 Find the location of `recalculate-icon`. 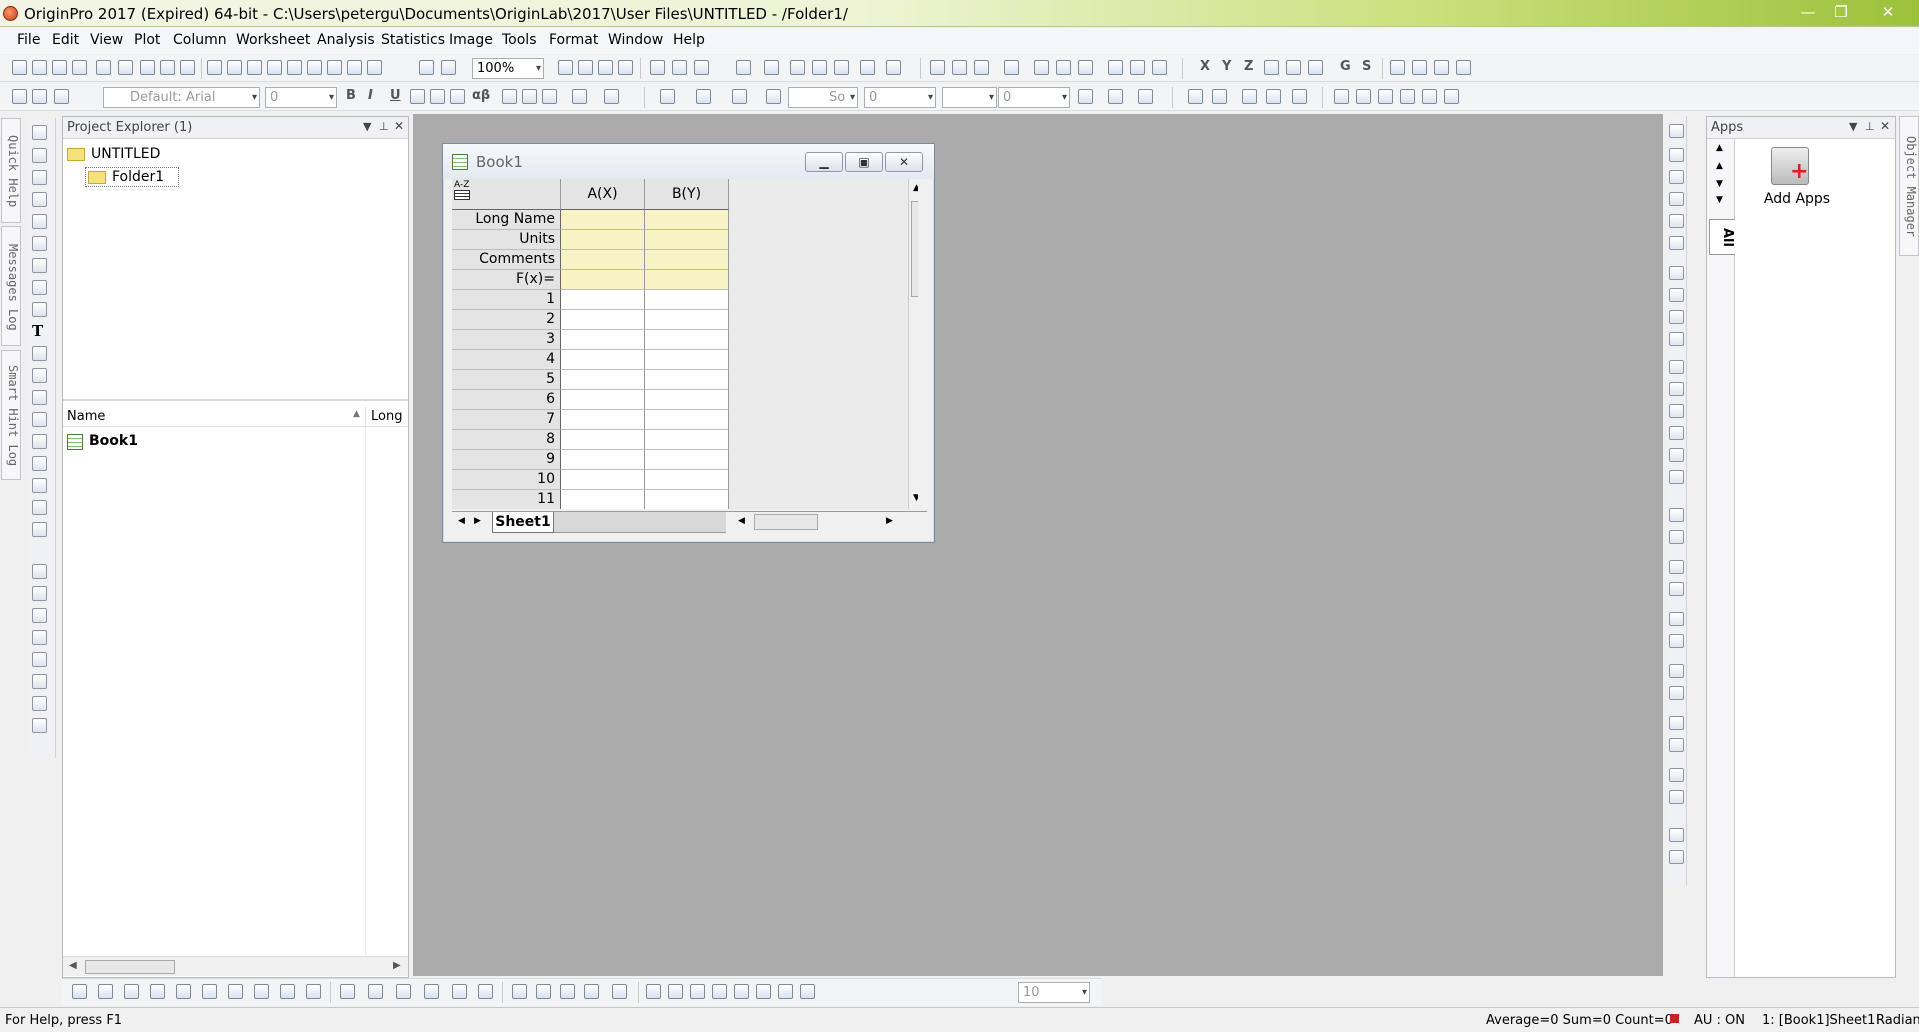

recalculate-icon is located at coordinates (448, 67).